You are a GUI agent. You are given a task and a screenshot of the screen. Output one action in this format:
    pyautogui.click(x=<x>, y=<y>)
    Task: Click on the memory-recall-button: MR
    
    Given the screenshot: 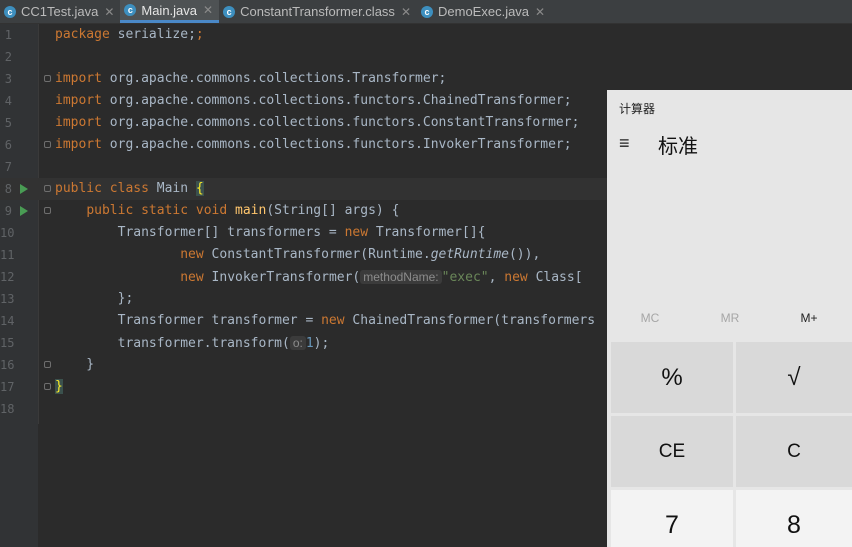 What is the action you would take?
    pyautogui.click(x=730, y=318)
    